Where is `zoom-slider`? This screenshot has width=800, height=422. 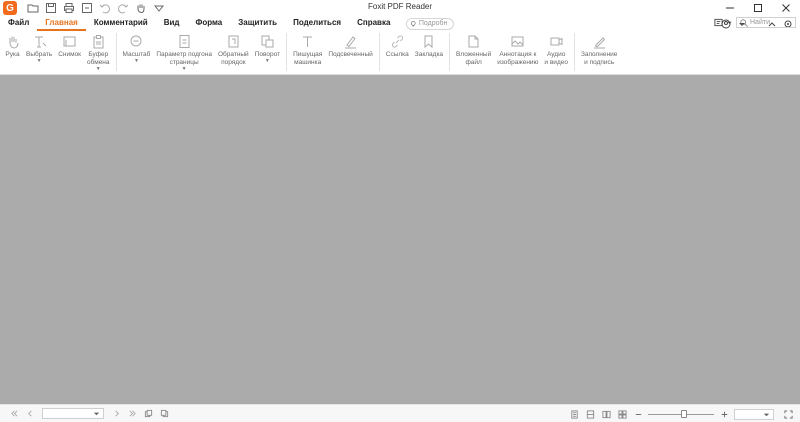
zoom-slider is located at coordinates (681, 414).